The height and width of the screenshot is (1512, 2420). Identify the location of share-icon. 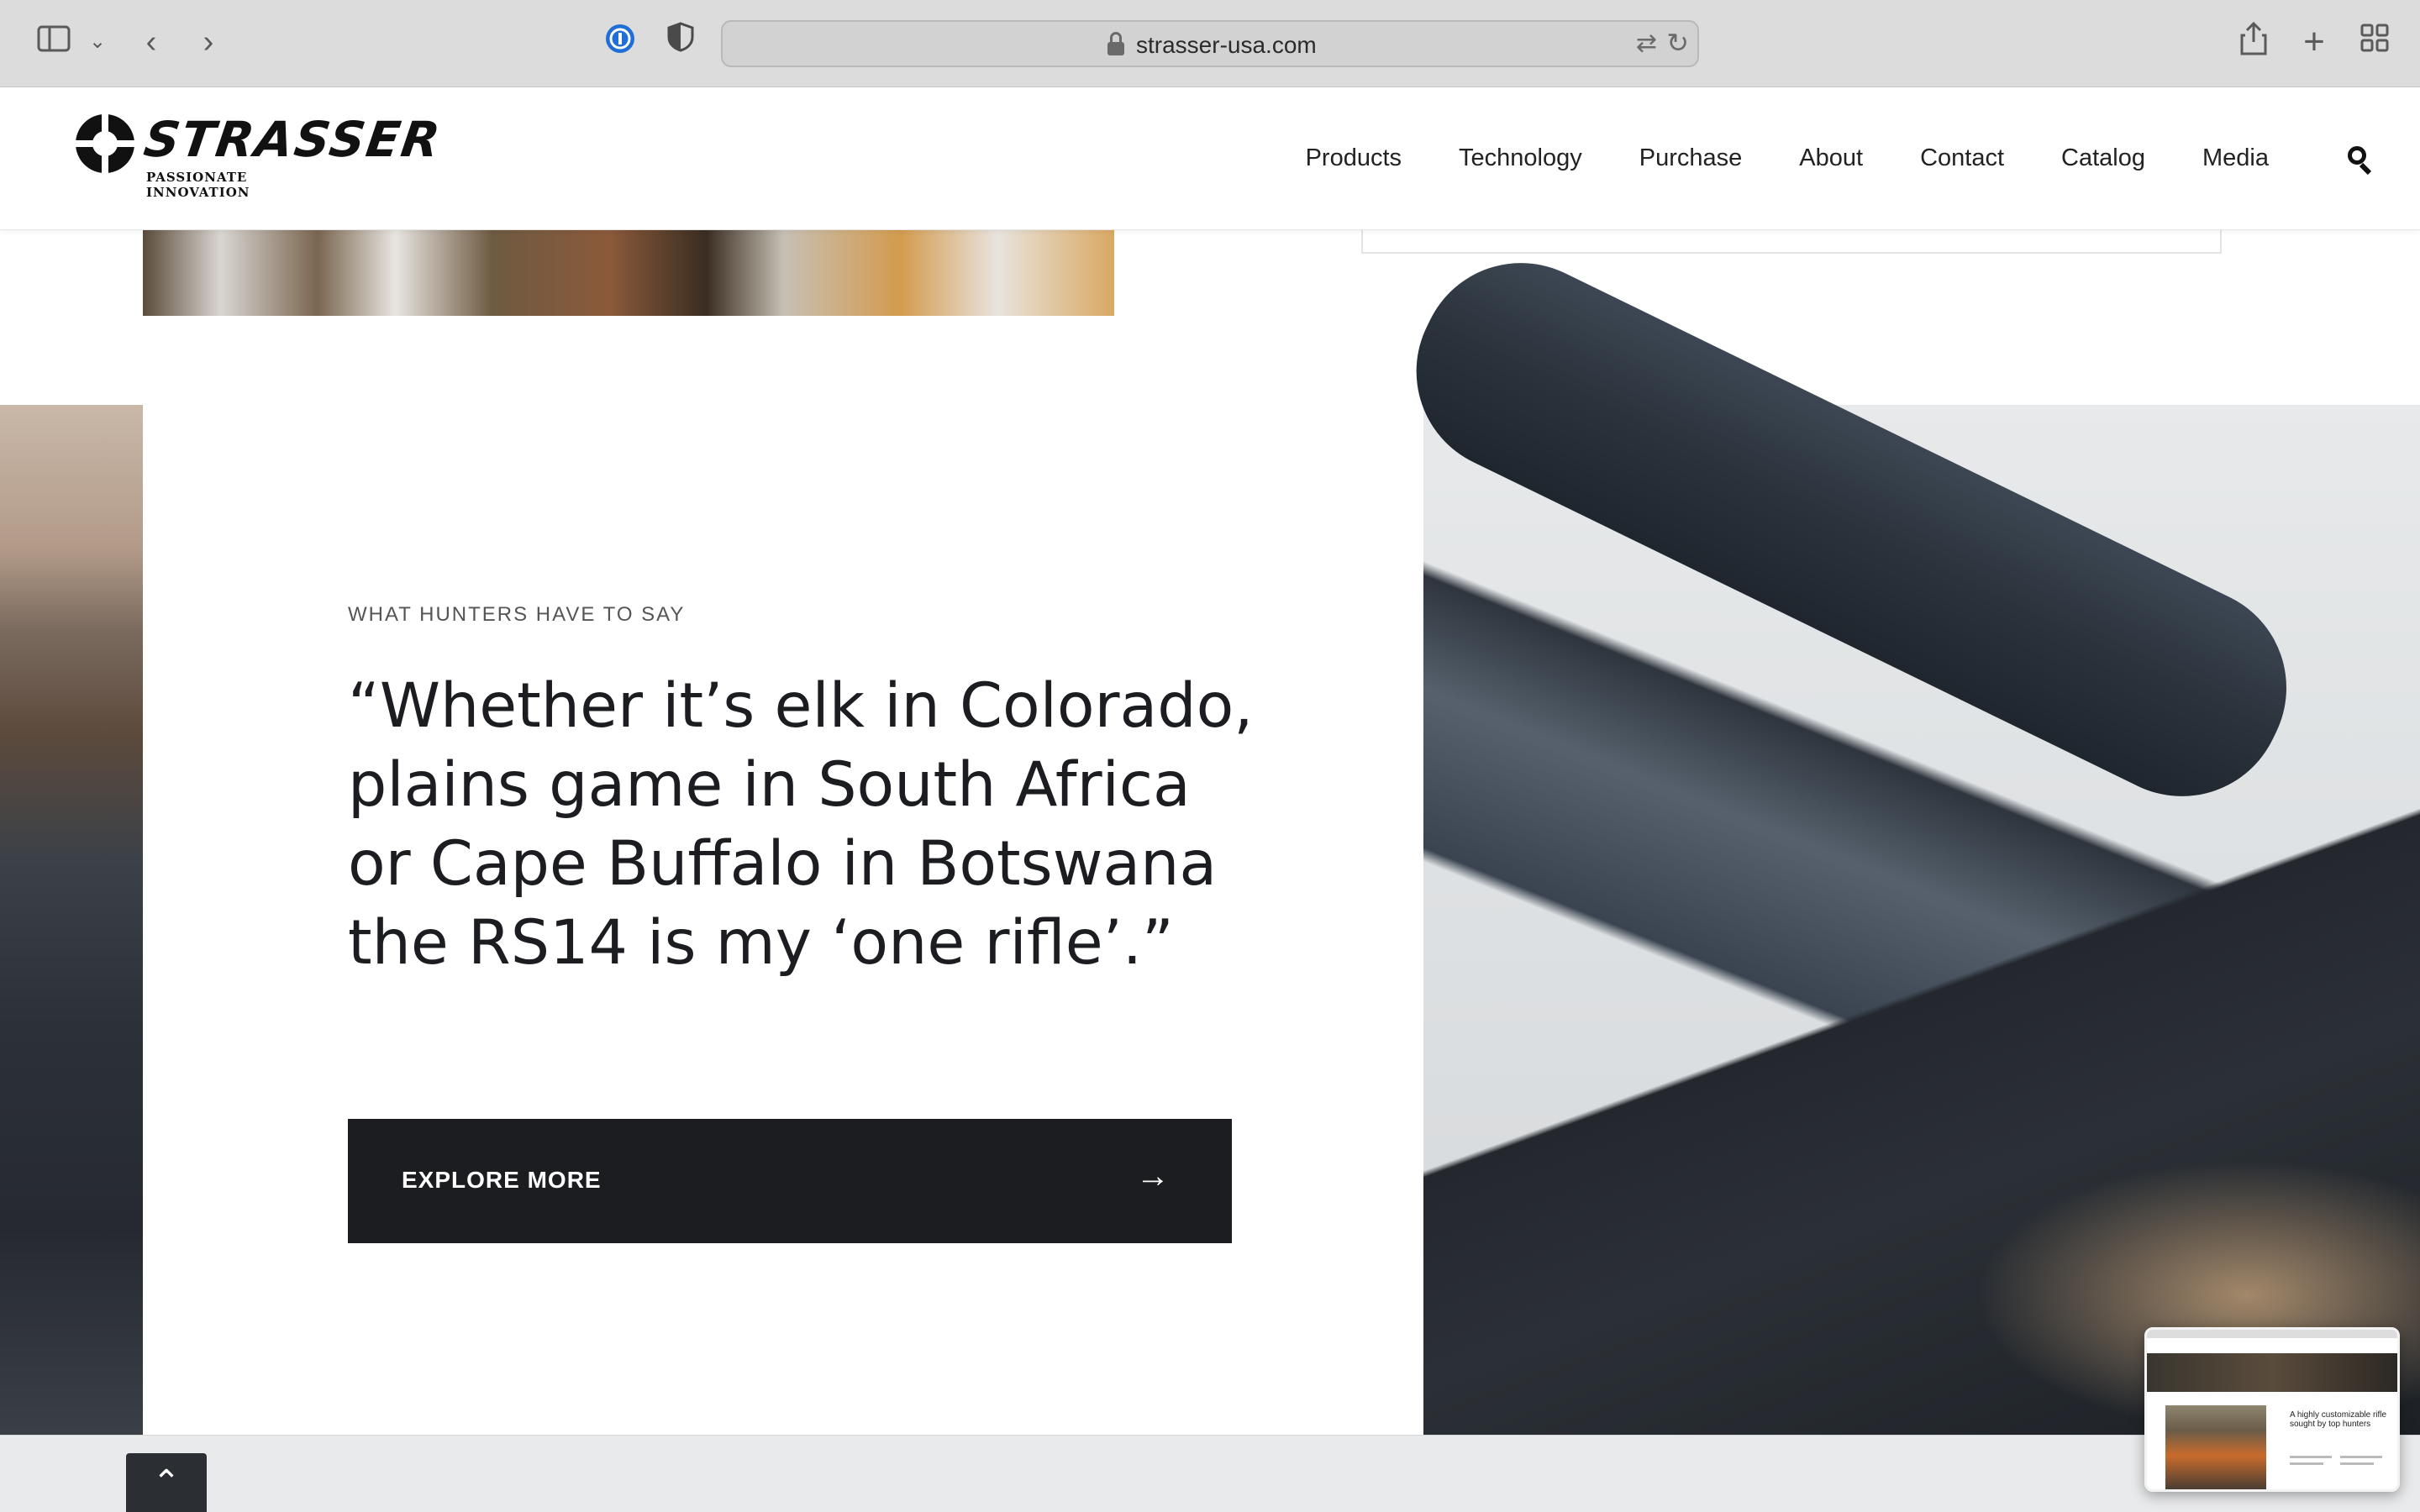
(2253, 41).